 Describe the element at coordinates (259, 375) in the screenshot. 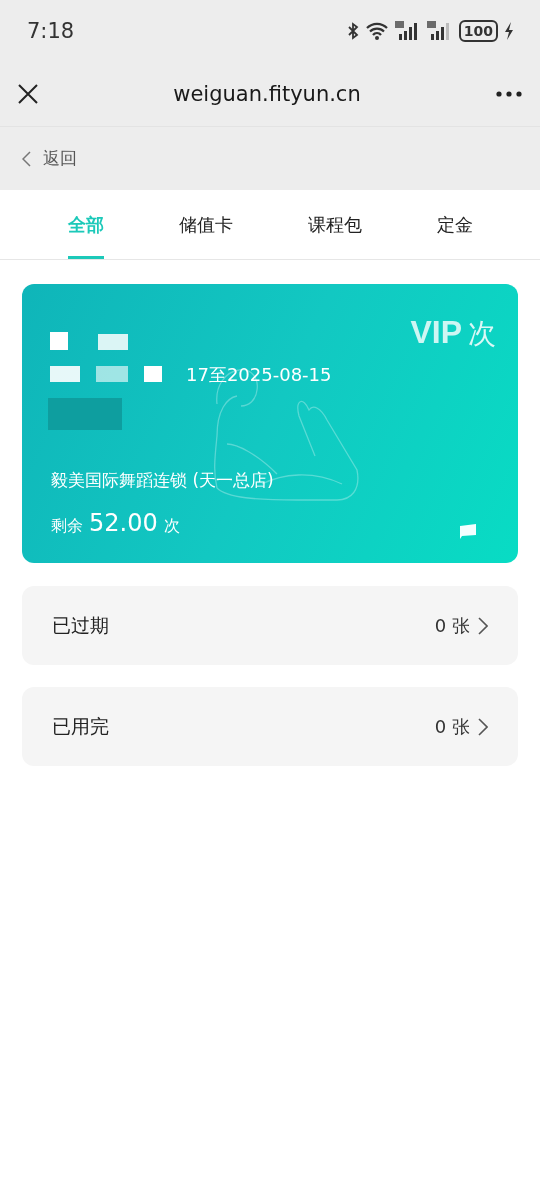

I see `validity-date: 17至2025-08-15` at that location.